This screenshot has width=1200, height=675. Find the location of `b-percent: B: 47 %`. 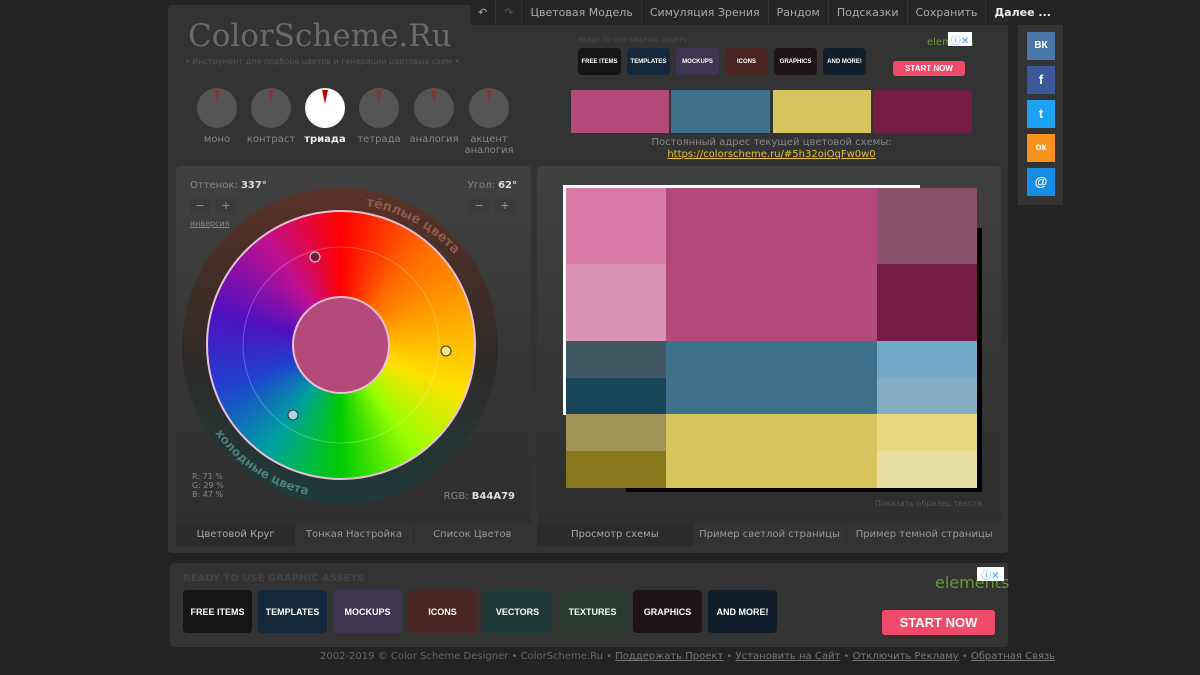

b-percent: B: 47 % is located at coordinates (208, 494).